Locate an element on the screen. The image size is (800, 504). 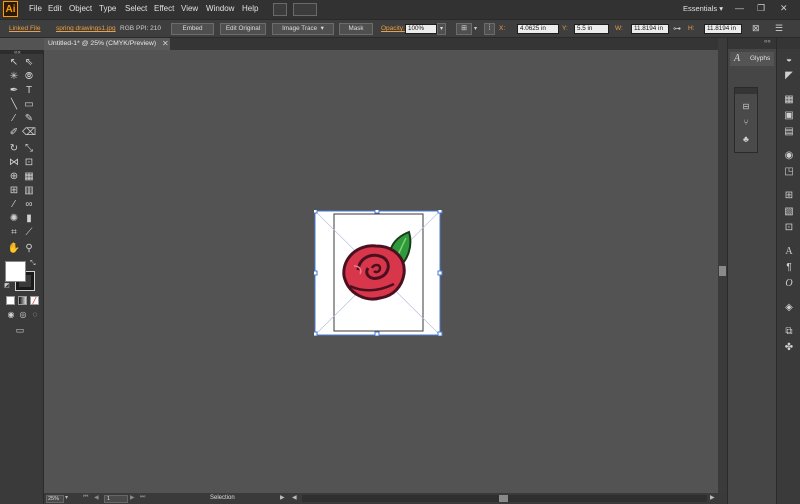
color-mode-icon is located at coordinates (10, 300).